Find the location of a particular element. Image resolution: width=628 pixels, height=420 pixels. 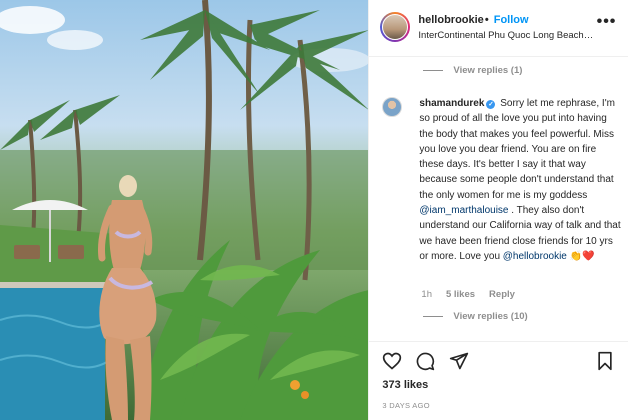

comment-time: 1h is located at coordinates (426, 294).